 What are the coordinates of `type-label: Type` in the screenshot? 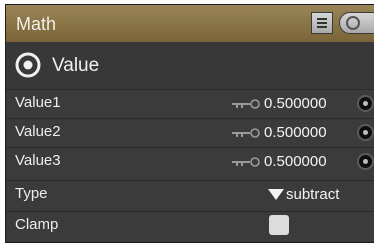 It's located at (31, 193).